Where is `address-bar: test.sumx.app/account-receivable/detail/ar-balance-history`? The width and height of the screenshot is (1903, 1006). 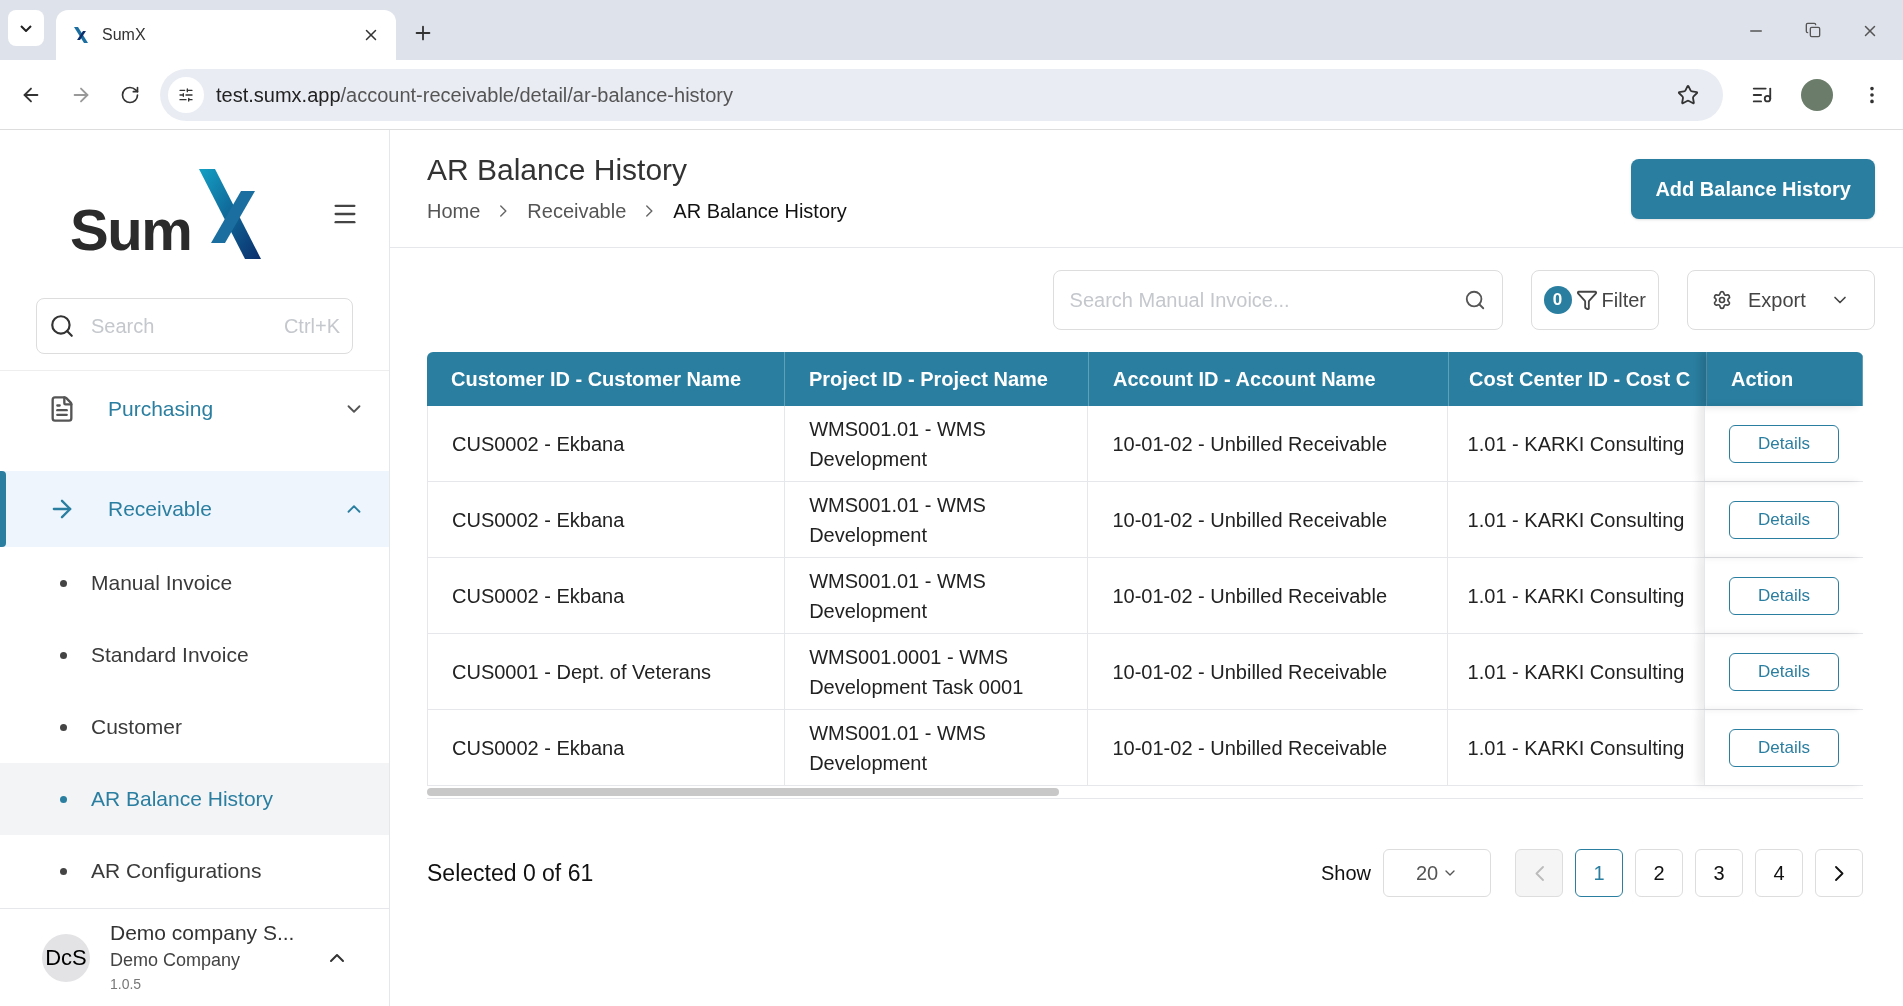 address-bar: test.sumx.app/account-receivable/detail/ar-balance-history is located at coordinates (941, 94).